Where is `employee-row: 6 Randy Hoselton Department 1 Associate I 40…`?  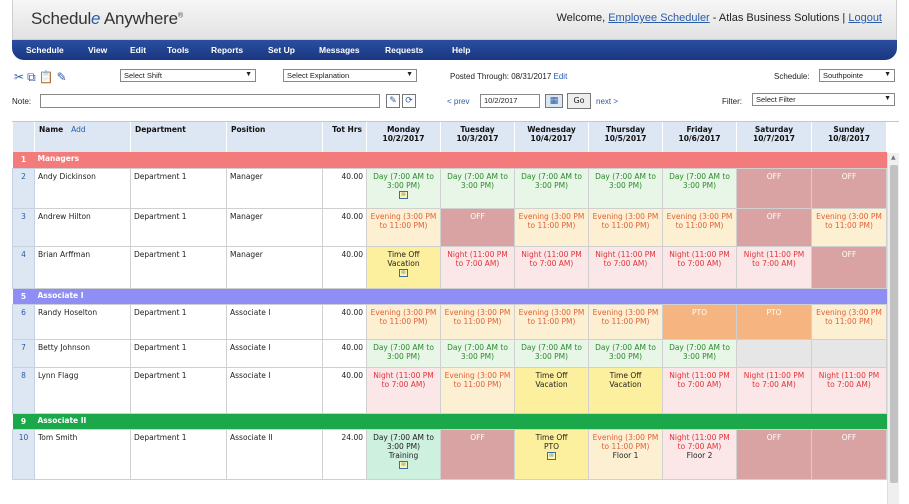
employee-row: 6 Randy Hoselton Department 1 Associate I 40… is located at coordinates (449, 321).